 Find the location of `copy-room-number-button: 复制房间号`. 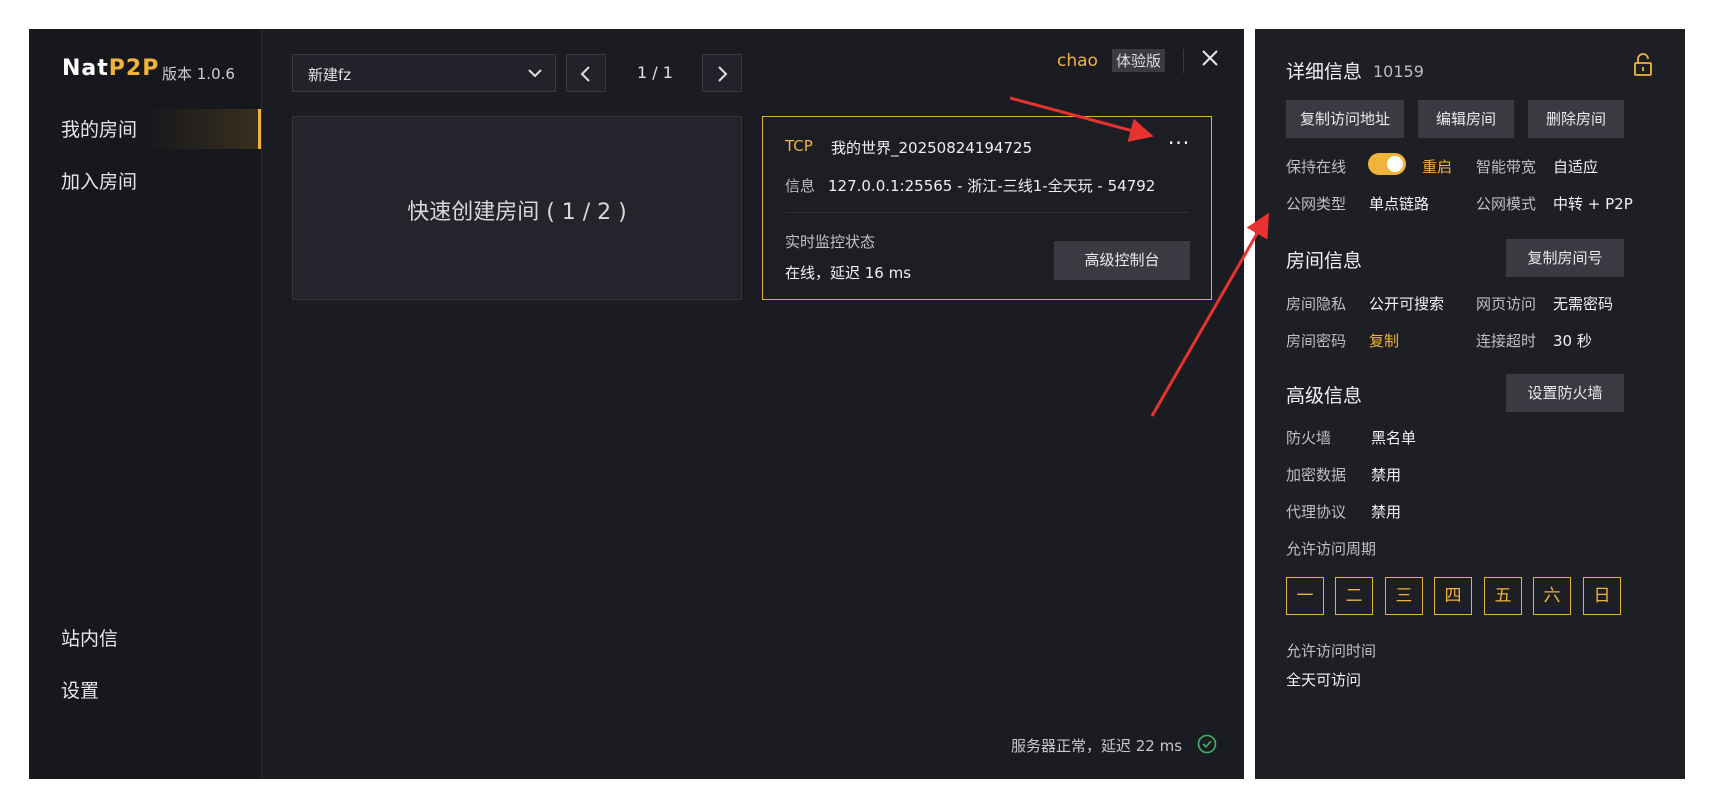

copy-room-number-button: 复制房间号 is located at coordinates (1565, 258).